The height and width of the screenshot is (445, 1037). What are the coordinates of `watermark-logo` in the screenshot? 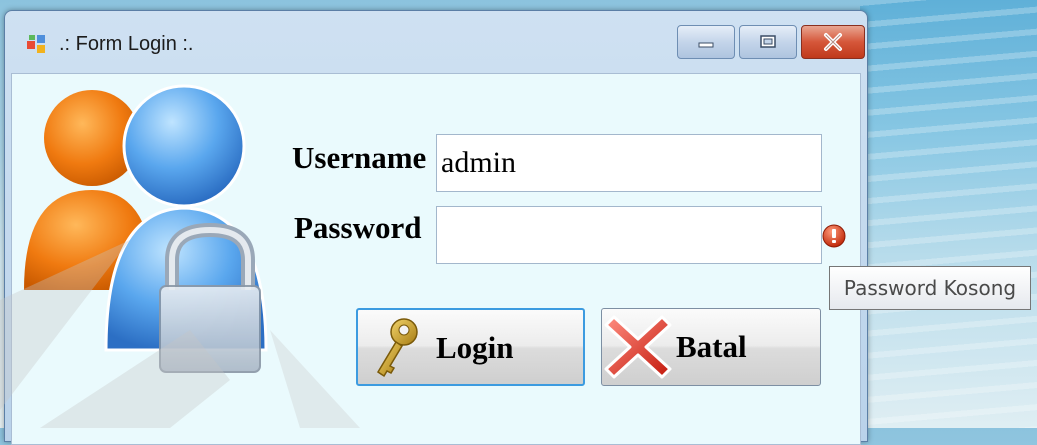 It's located at (180, 334).